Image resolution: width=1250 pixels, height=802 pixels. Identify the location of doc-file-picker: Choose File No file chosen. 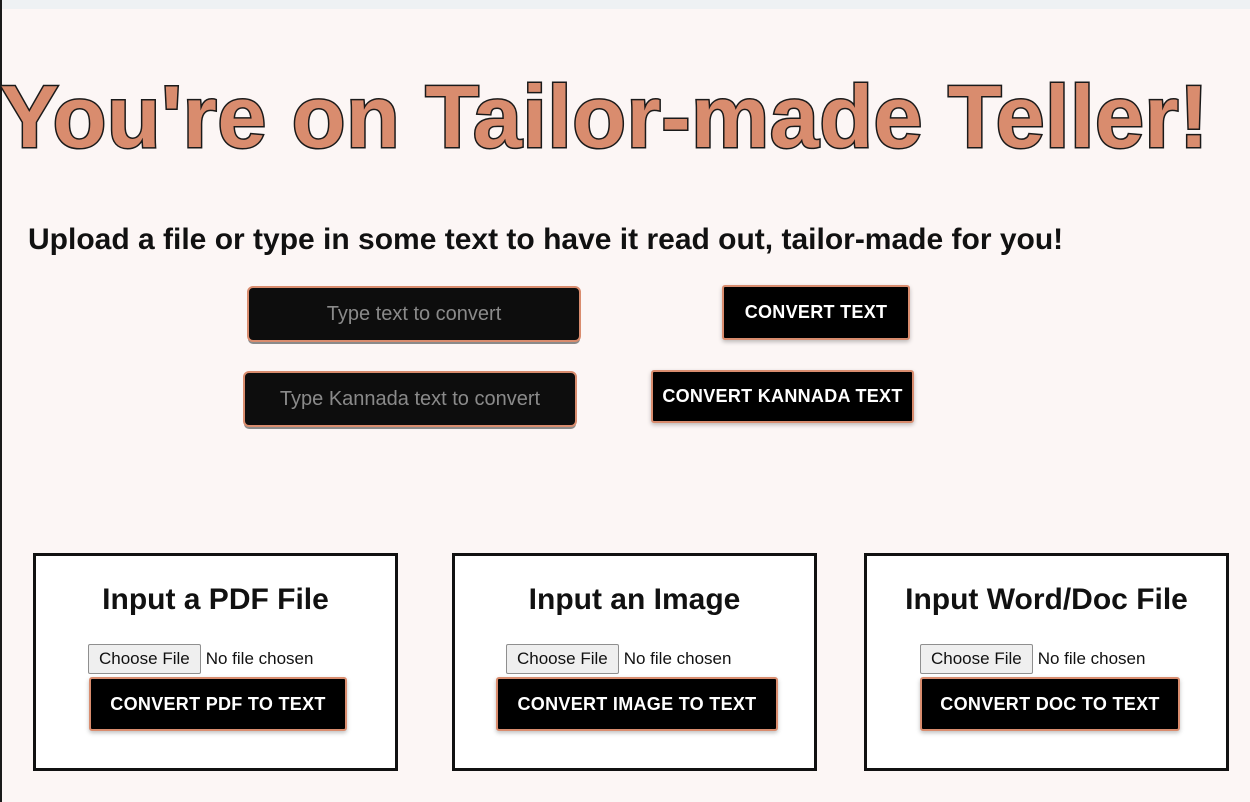
(1032, 659).